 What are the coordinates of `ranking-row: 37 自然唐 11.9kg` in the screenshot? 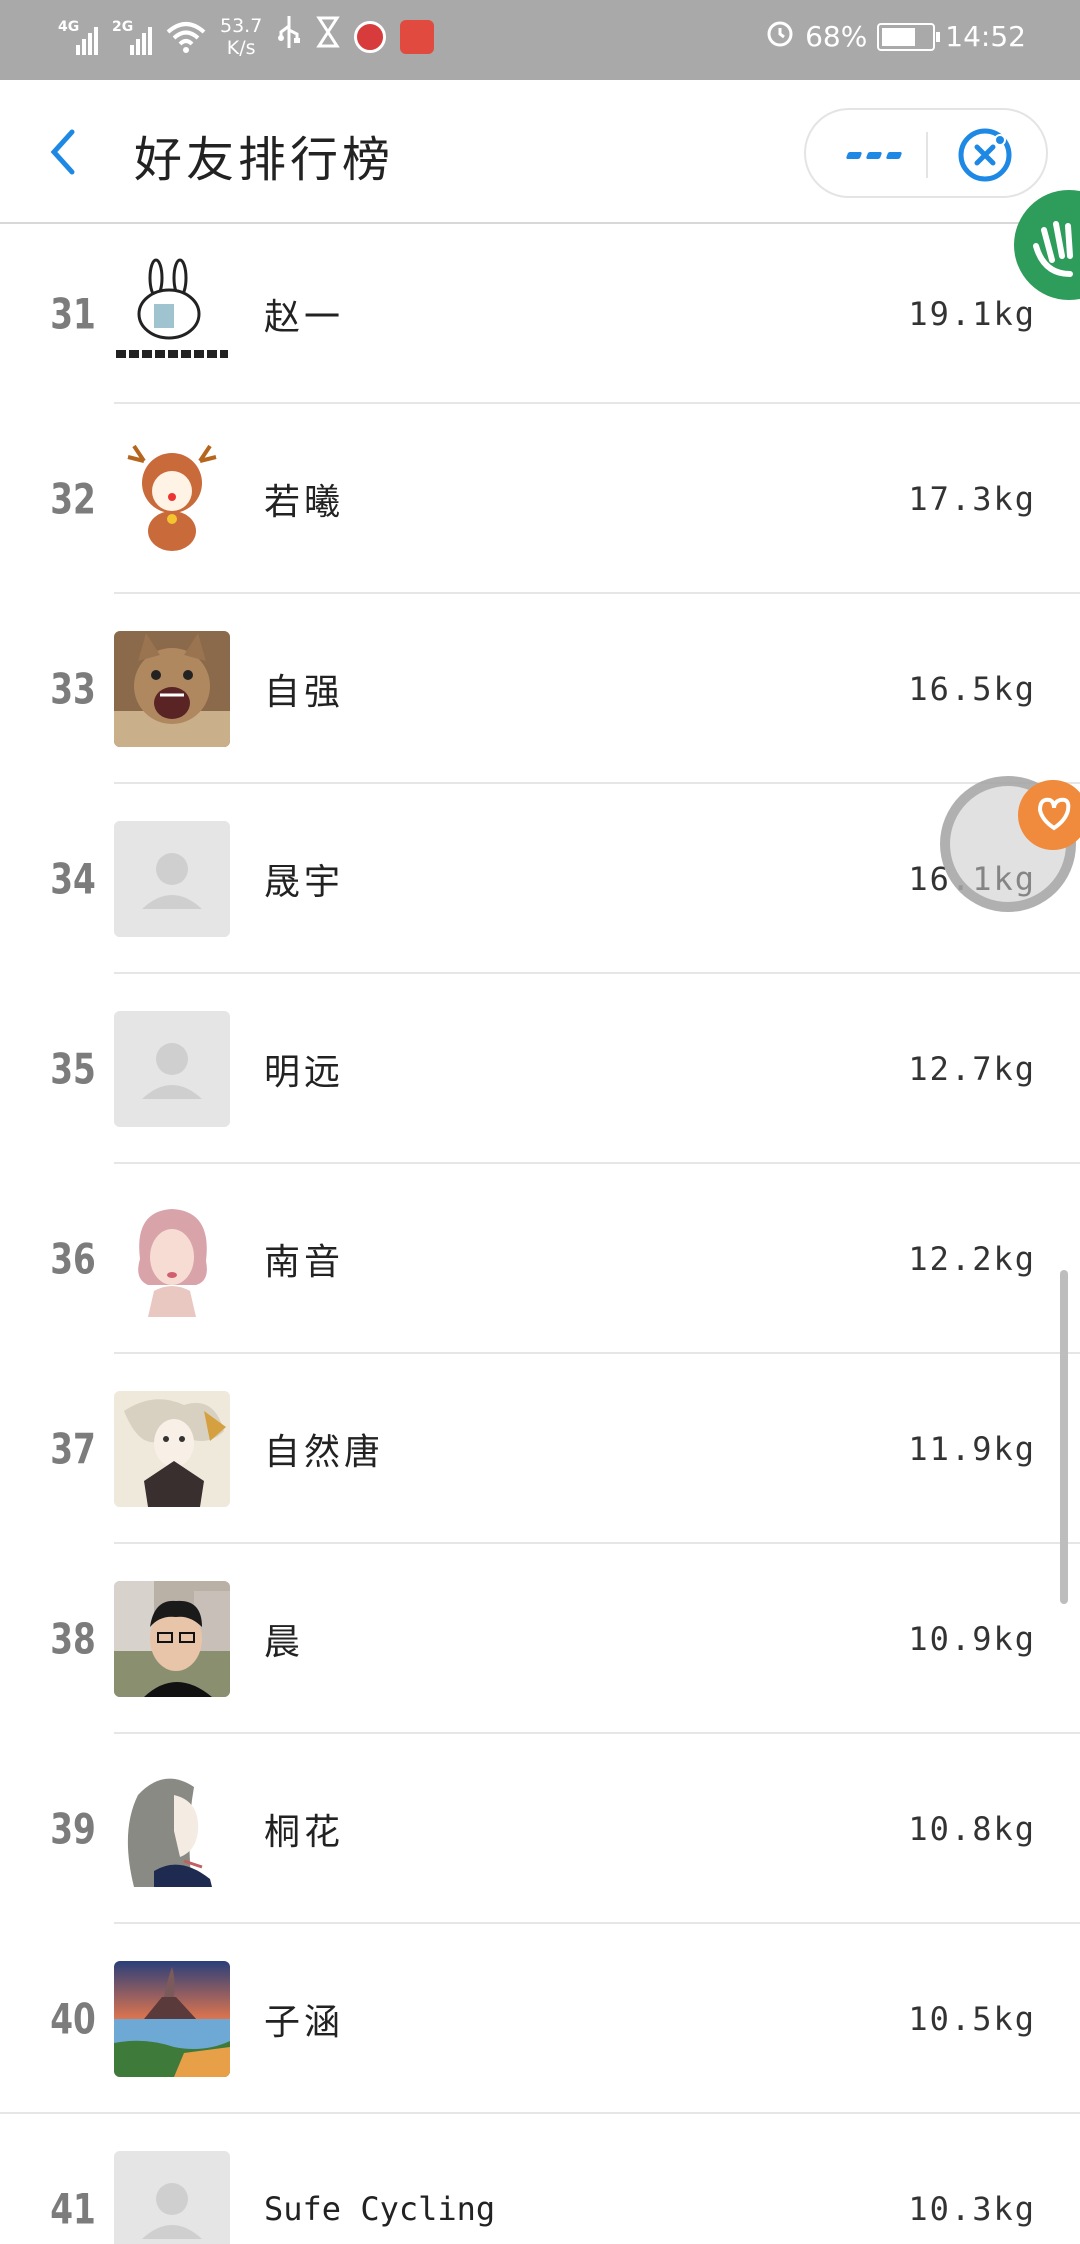 It's located at (540, 1449).